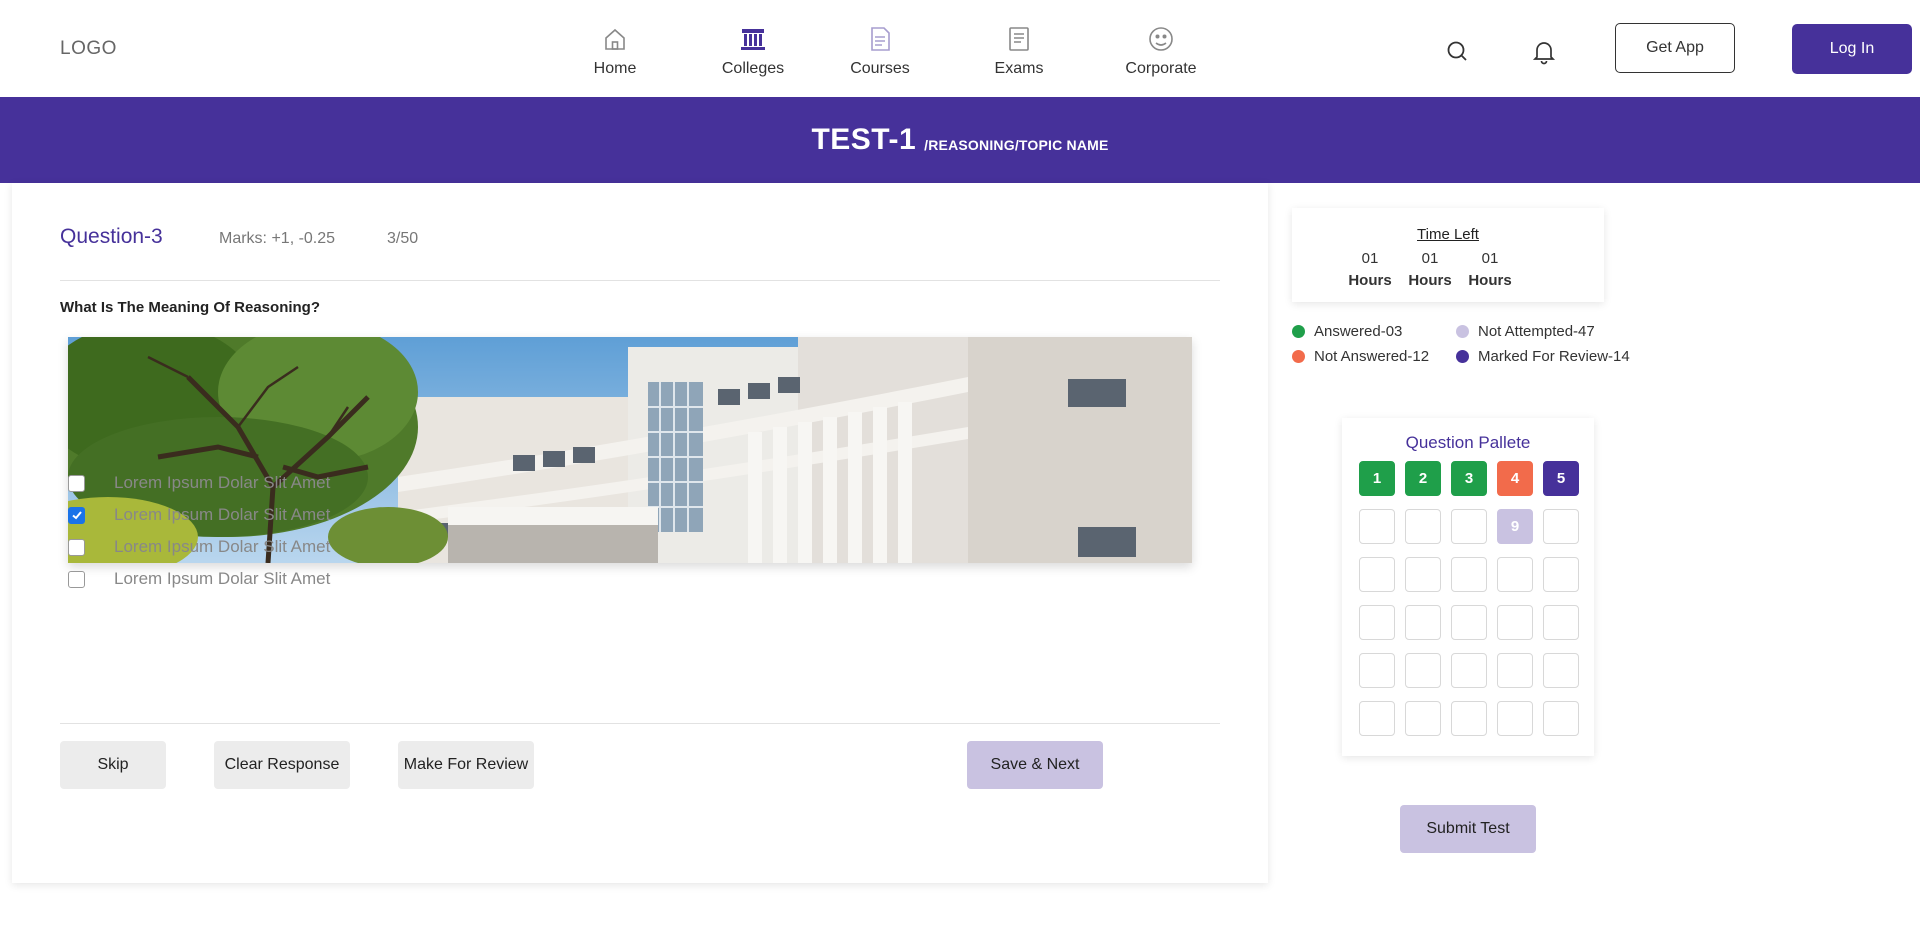  I want to click on mark-for-review-button: Make For Review, so click(466, 765).